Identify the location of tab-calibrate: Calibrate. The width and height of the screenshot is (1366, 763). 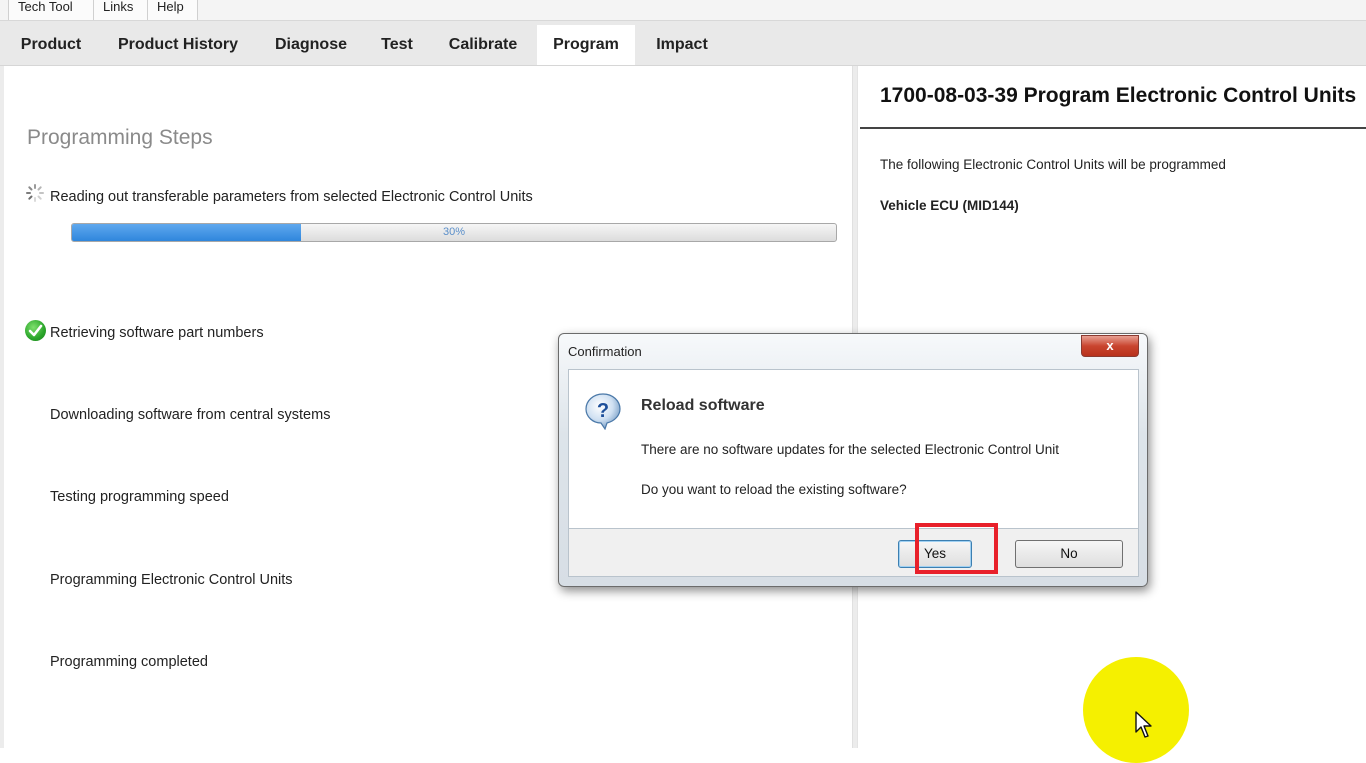
(483, 45).